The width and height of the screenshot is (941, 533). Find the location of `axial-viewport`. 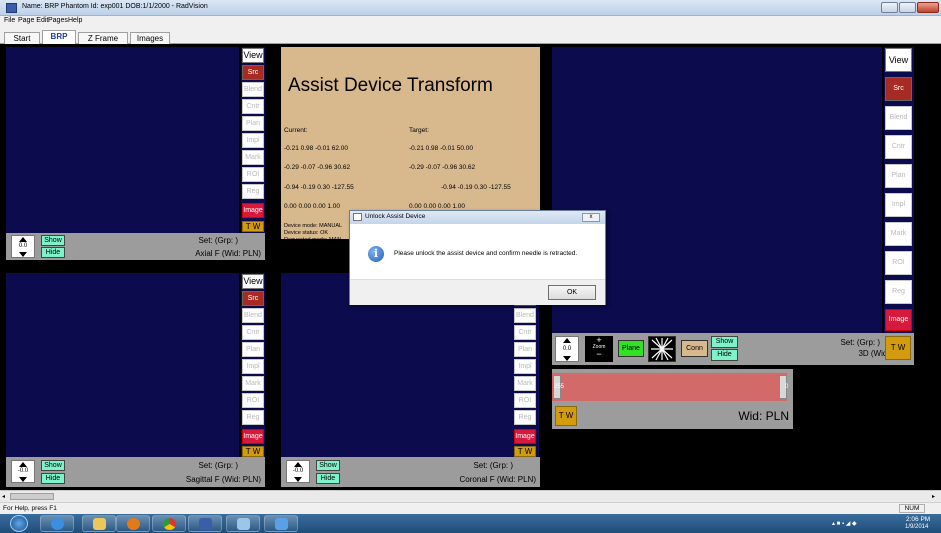

axial-viewport is located at coordinates (122, 140).